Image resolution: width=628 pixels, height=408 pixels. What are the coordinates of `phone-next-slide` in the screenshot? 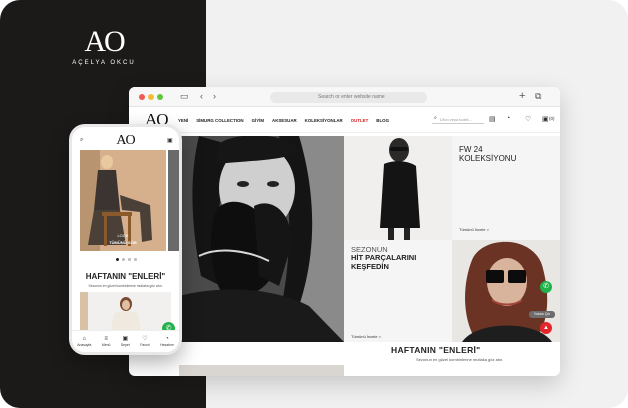 It's located at (173, 200).